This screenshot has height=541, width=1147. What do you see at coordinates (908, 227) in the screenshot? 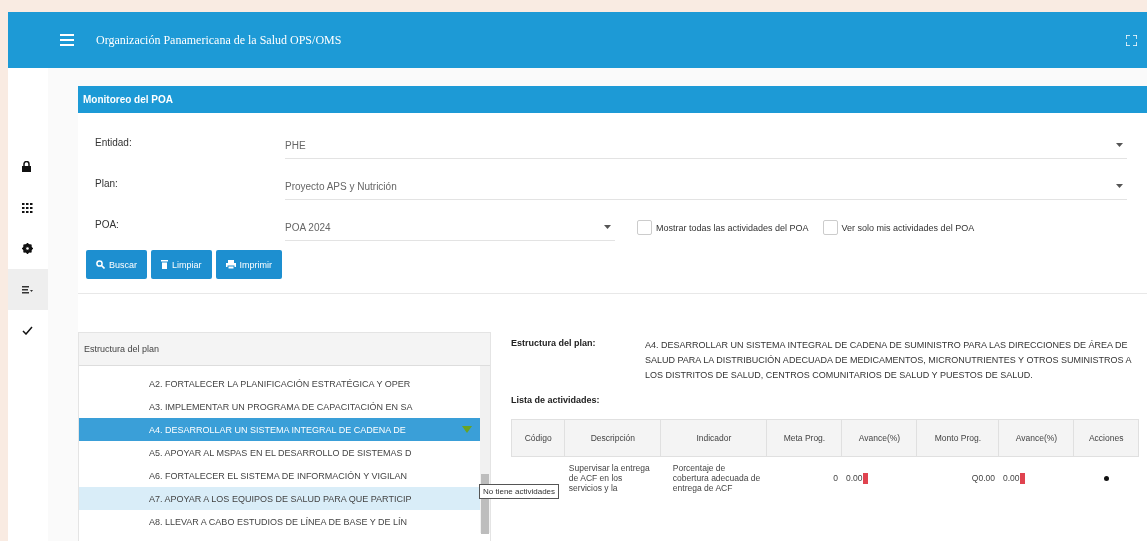
I see `checkbox-label: Ver solo mis actividades del POA` at bounding box center [908, 227].